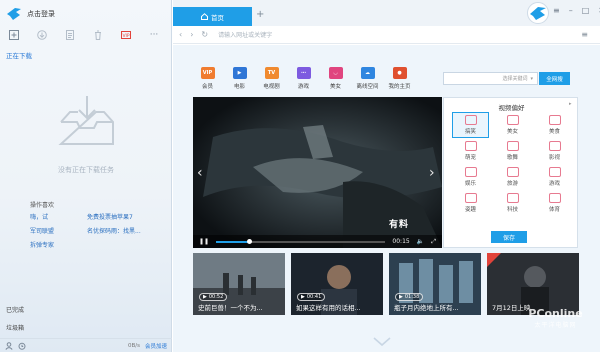 This screenshot has width=600, height=352. Describe the element at coordinates (42, 205) in the screenshot. I see `recommend-title: 操作喜欢` at that location.